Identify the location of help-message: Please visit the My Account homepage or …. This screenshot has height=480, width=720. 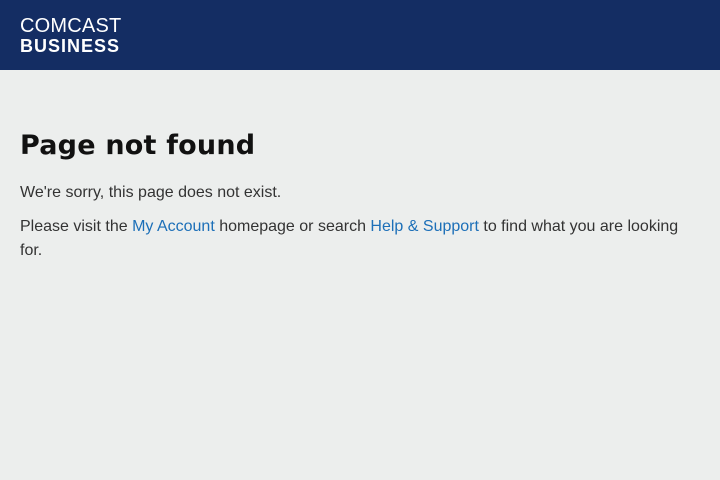
(360, 239).